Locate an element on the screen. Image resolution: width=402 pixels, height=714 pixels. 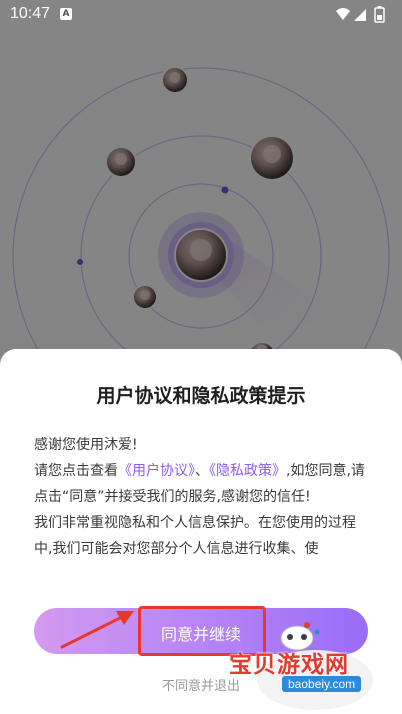
watermark-url: baobeiy.com is located at coordinates (322, 684).